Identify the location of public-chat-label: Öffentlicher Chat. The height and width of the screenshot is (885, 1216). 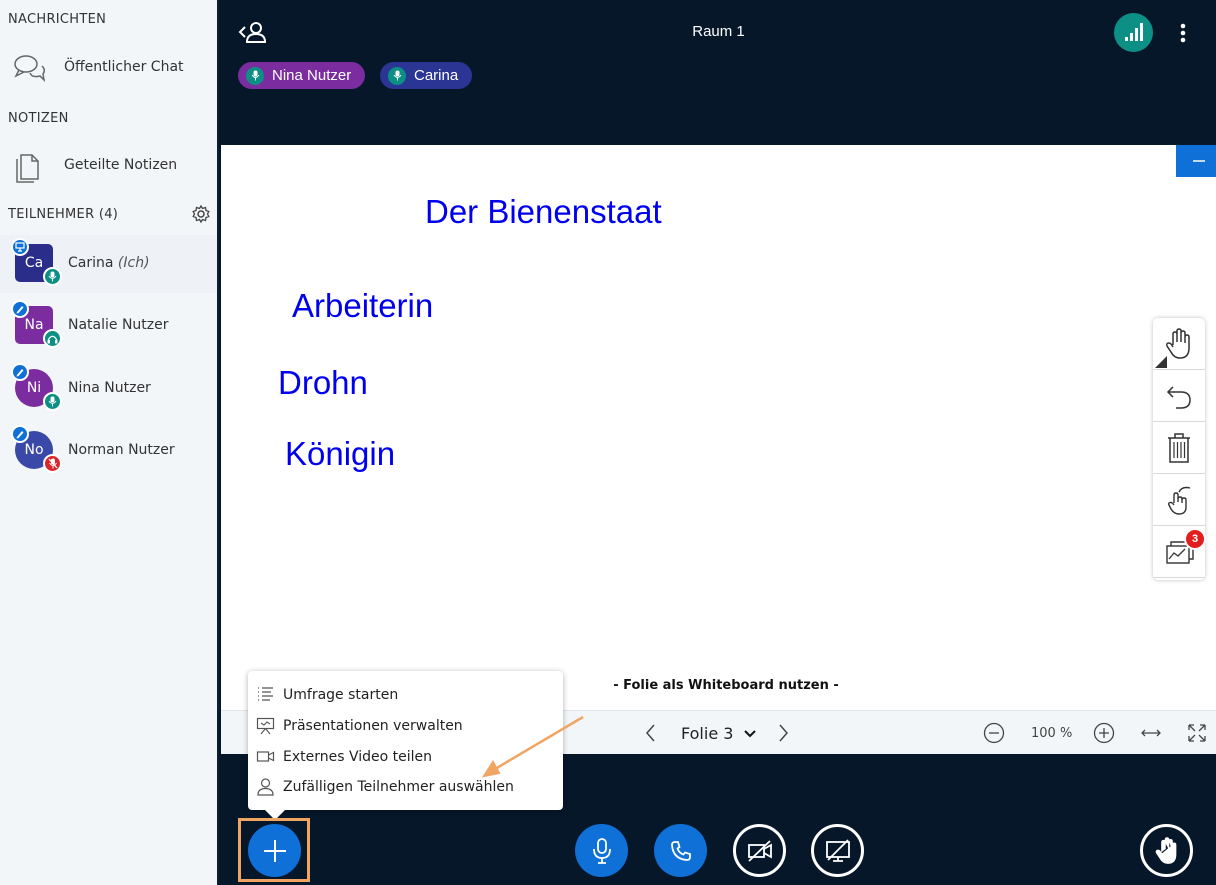
(124, 67).